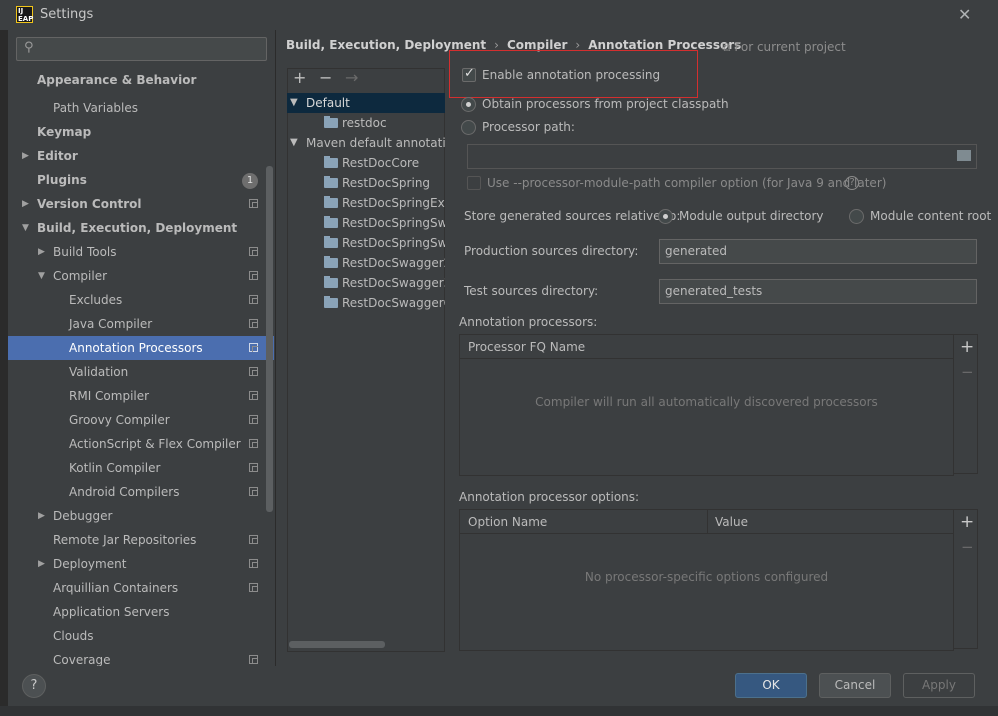  Describe the element at coordinates (142, 156) in the screenshot. I see `sidebar-item-editor: ▶ Editor` at that location.